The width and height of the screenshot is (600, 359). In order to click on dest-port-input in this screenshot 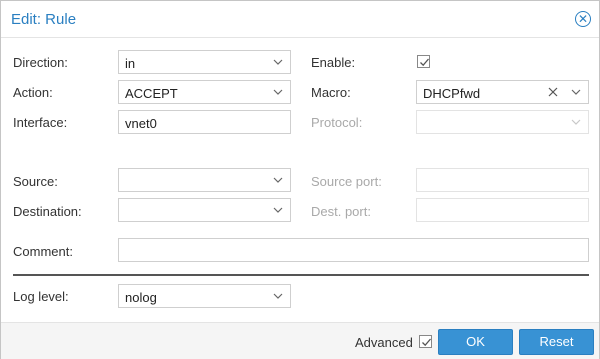, I will do `click(502, 210)`.